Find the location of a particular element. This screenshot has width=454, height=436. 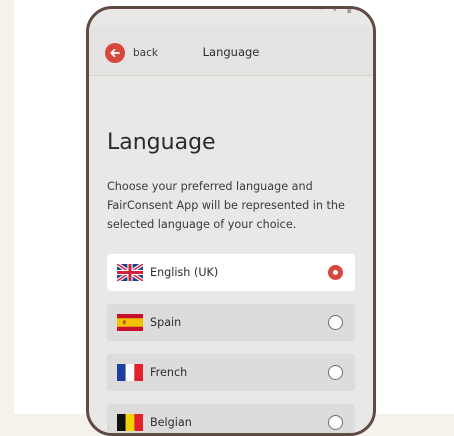

language-option-english-uk: English (UK) is located at coordinates (231, 272).